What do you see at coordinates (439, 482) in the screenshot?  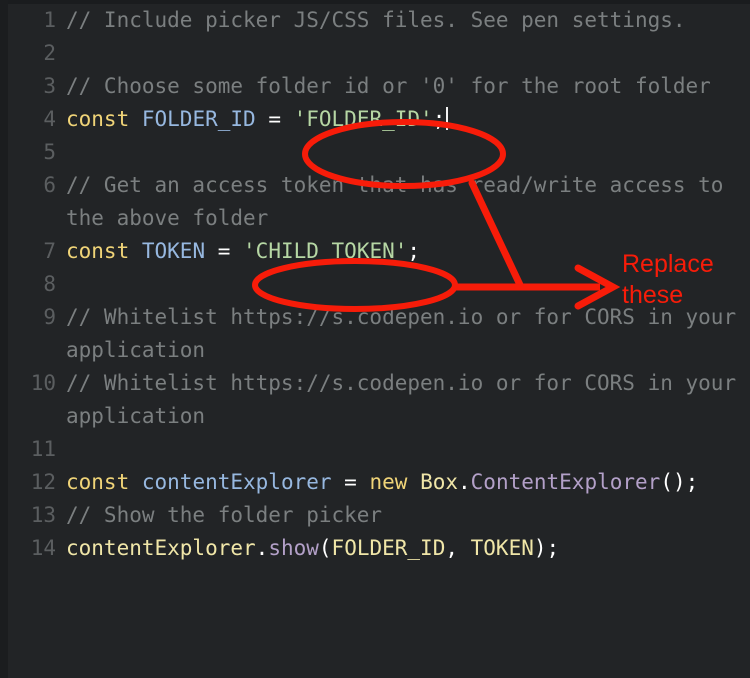 I see `token-ident: Box` at bounding box center [439, 482].